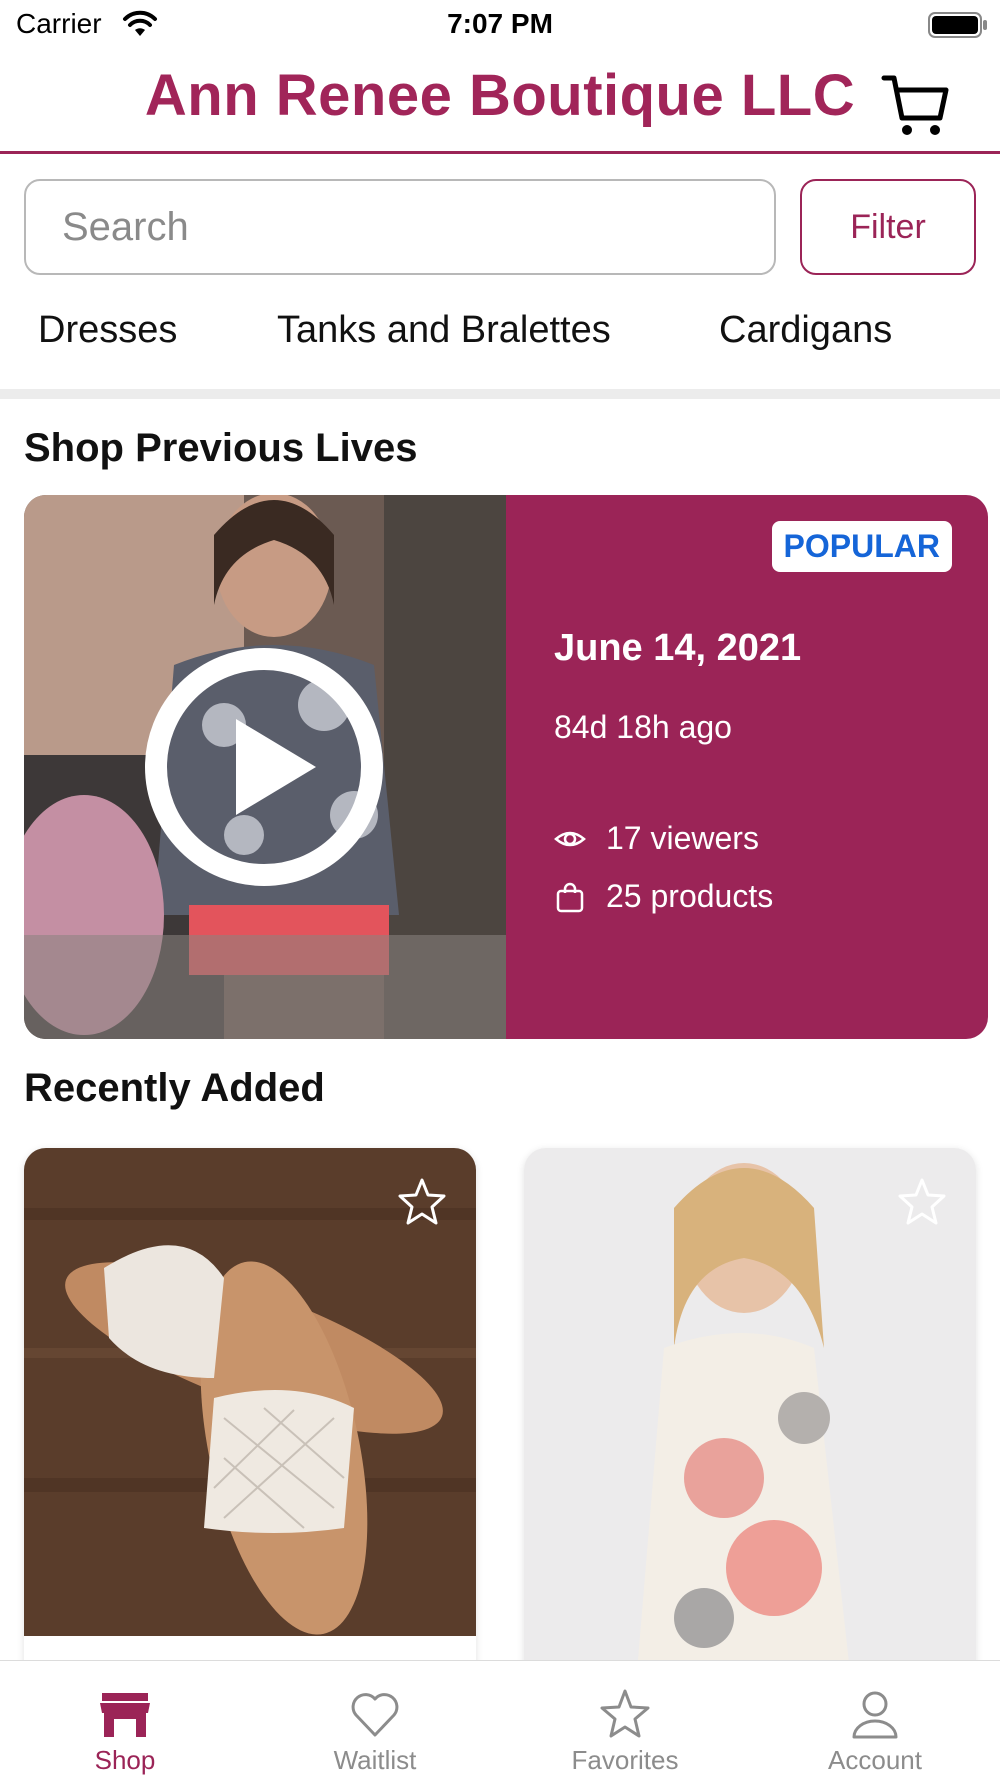  What do you see at coordinates (678, 648) in the screenshot?
I see `live-date: June 14, 2021` at bounding box center [678, 648].